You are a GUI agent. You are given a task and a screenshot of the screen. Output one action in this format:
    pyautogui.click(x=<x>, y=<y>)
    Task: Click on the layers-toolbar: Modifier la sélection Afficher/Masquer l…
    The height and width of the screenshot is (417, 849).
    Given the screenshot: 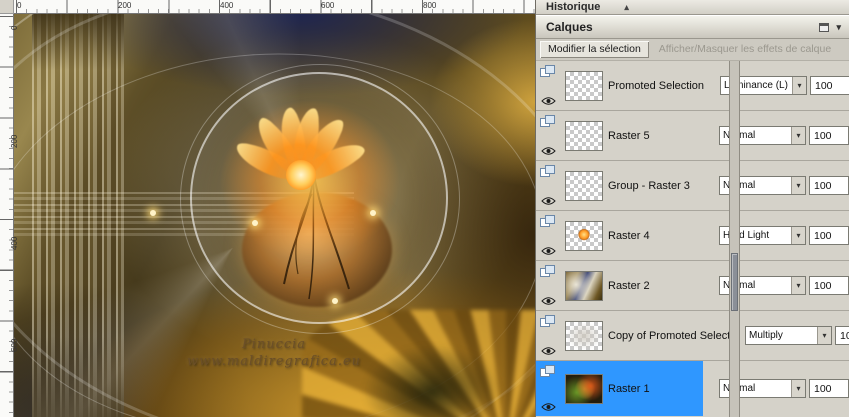 What is the action you would take?
    pyautogui.click(x=692, y=50)
    